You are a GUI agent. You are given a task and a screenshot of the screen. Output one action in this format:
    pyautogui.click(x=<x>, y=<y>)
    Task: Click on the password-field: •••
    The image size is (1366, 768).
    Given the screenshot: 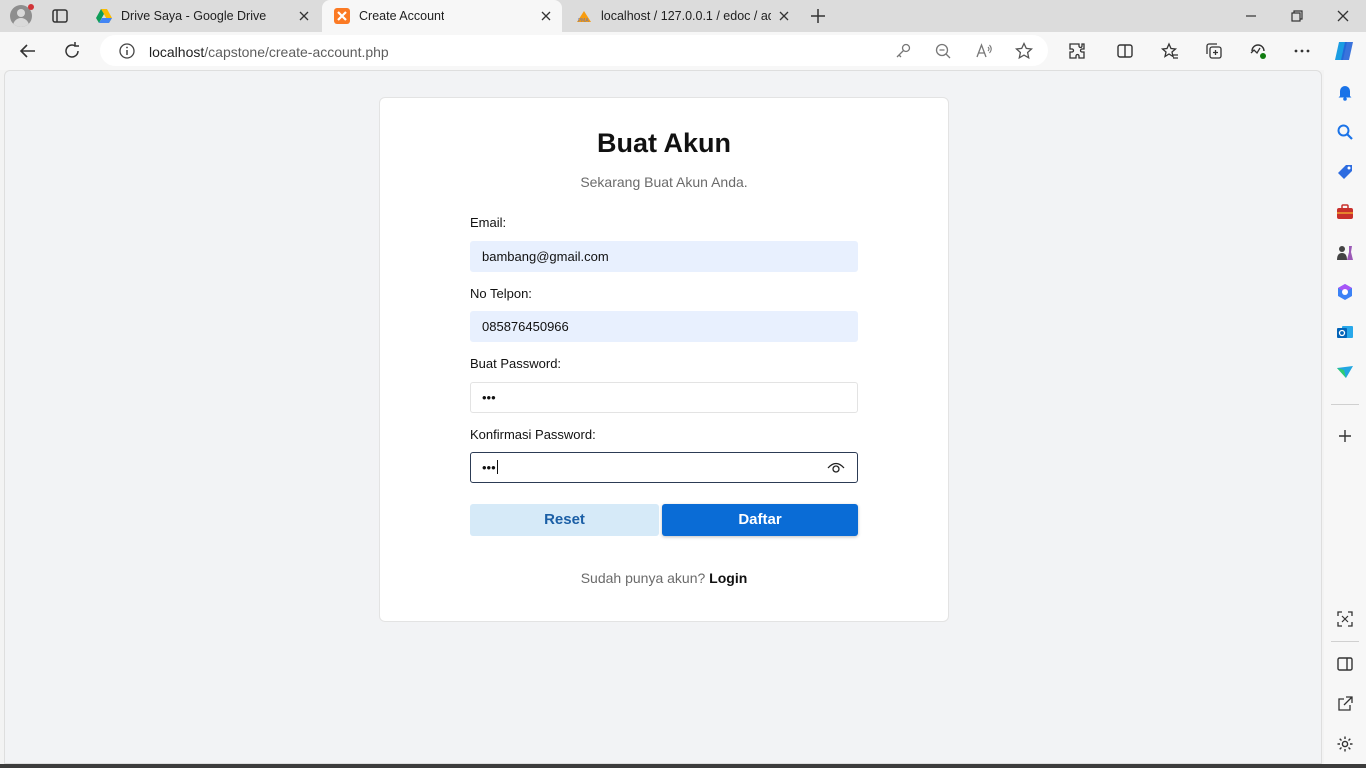 What is the action you would take?
    pyautogui.click(x=664, y=397)
    